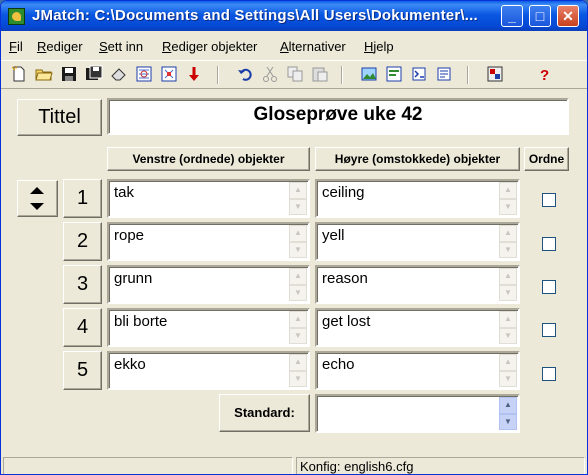 The width and height of the screenshot is (588, 475). I want to click on options-icon, so click(419, 75).